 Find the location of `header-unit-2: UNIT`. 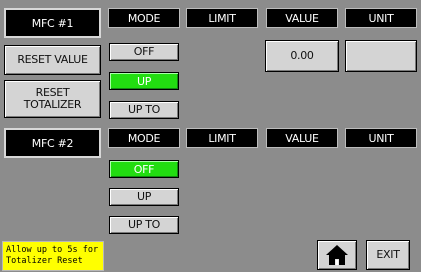

header-unit-2: UNIT is located at coordinates (381, 138).